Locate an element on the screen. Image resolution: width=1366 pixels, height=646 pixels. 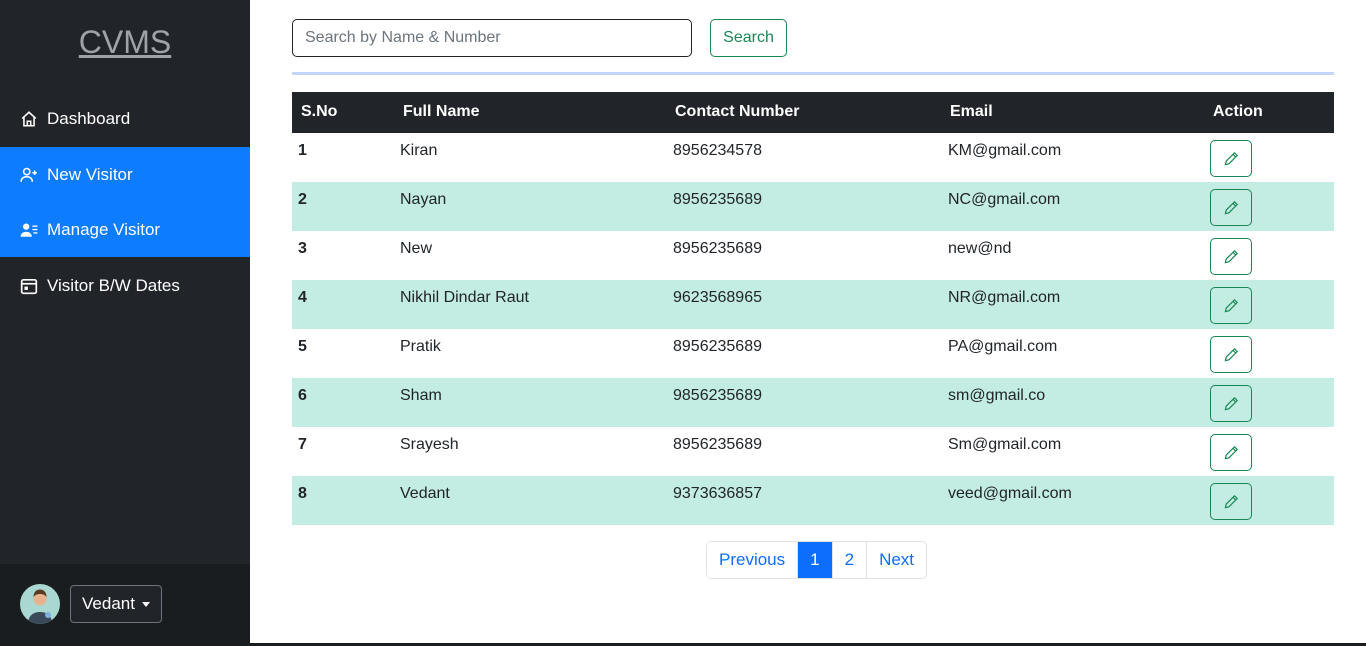
sidebar-item-dashboard: Dashboard is located at coordinates (125, 118).